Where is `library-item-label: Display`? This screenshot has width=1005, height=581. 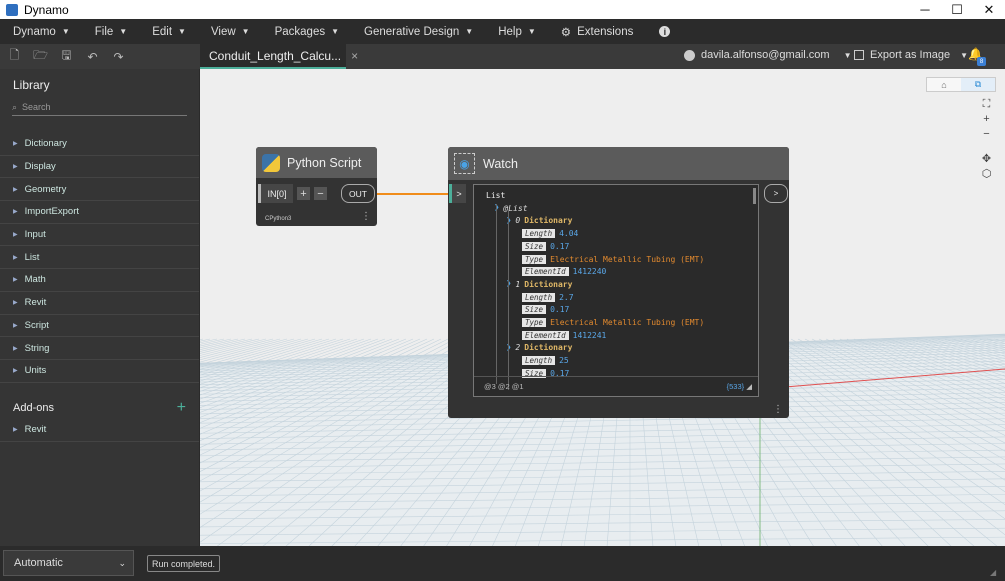
library-item-label: Display is located at coordinates (40, 167).